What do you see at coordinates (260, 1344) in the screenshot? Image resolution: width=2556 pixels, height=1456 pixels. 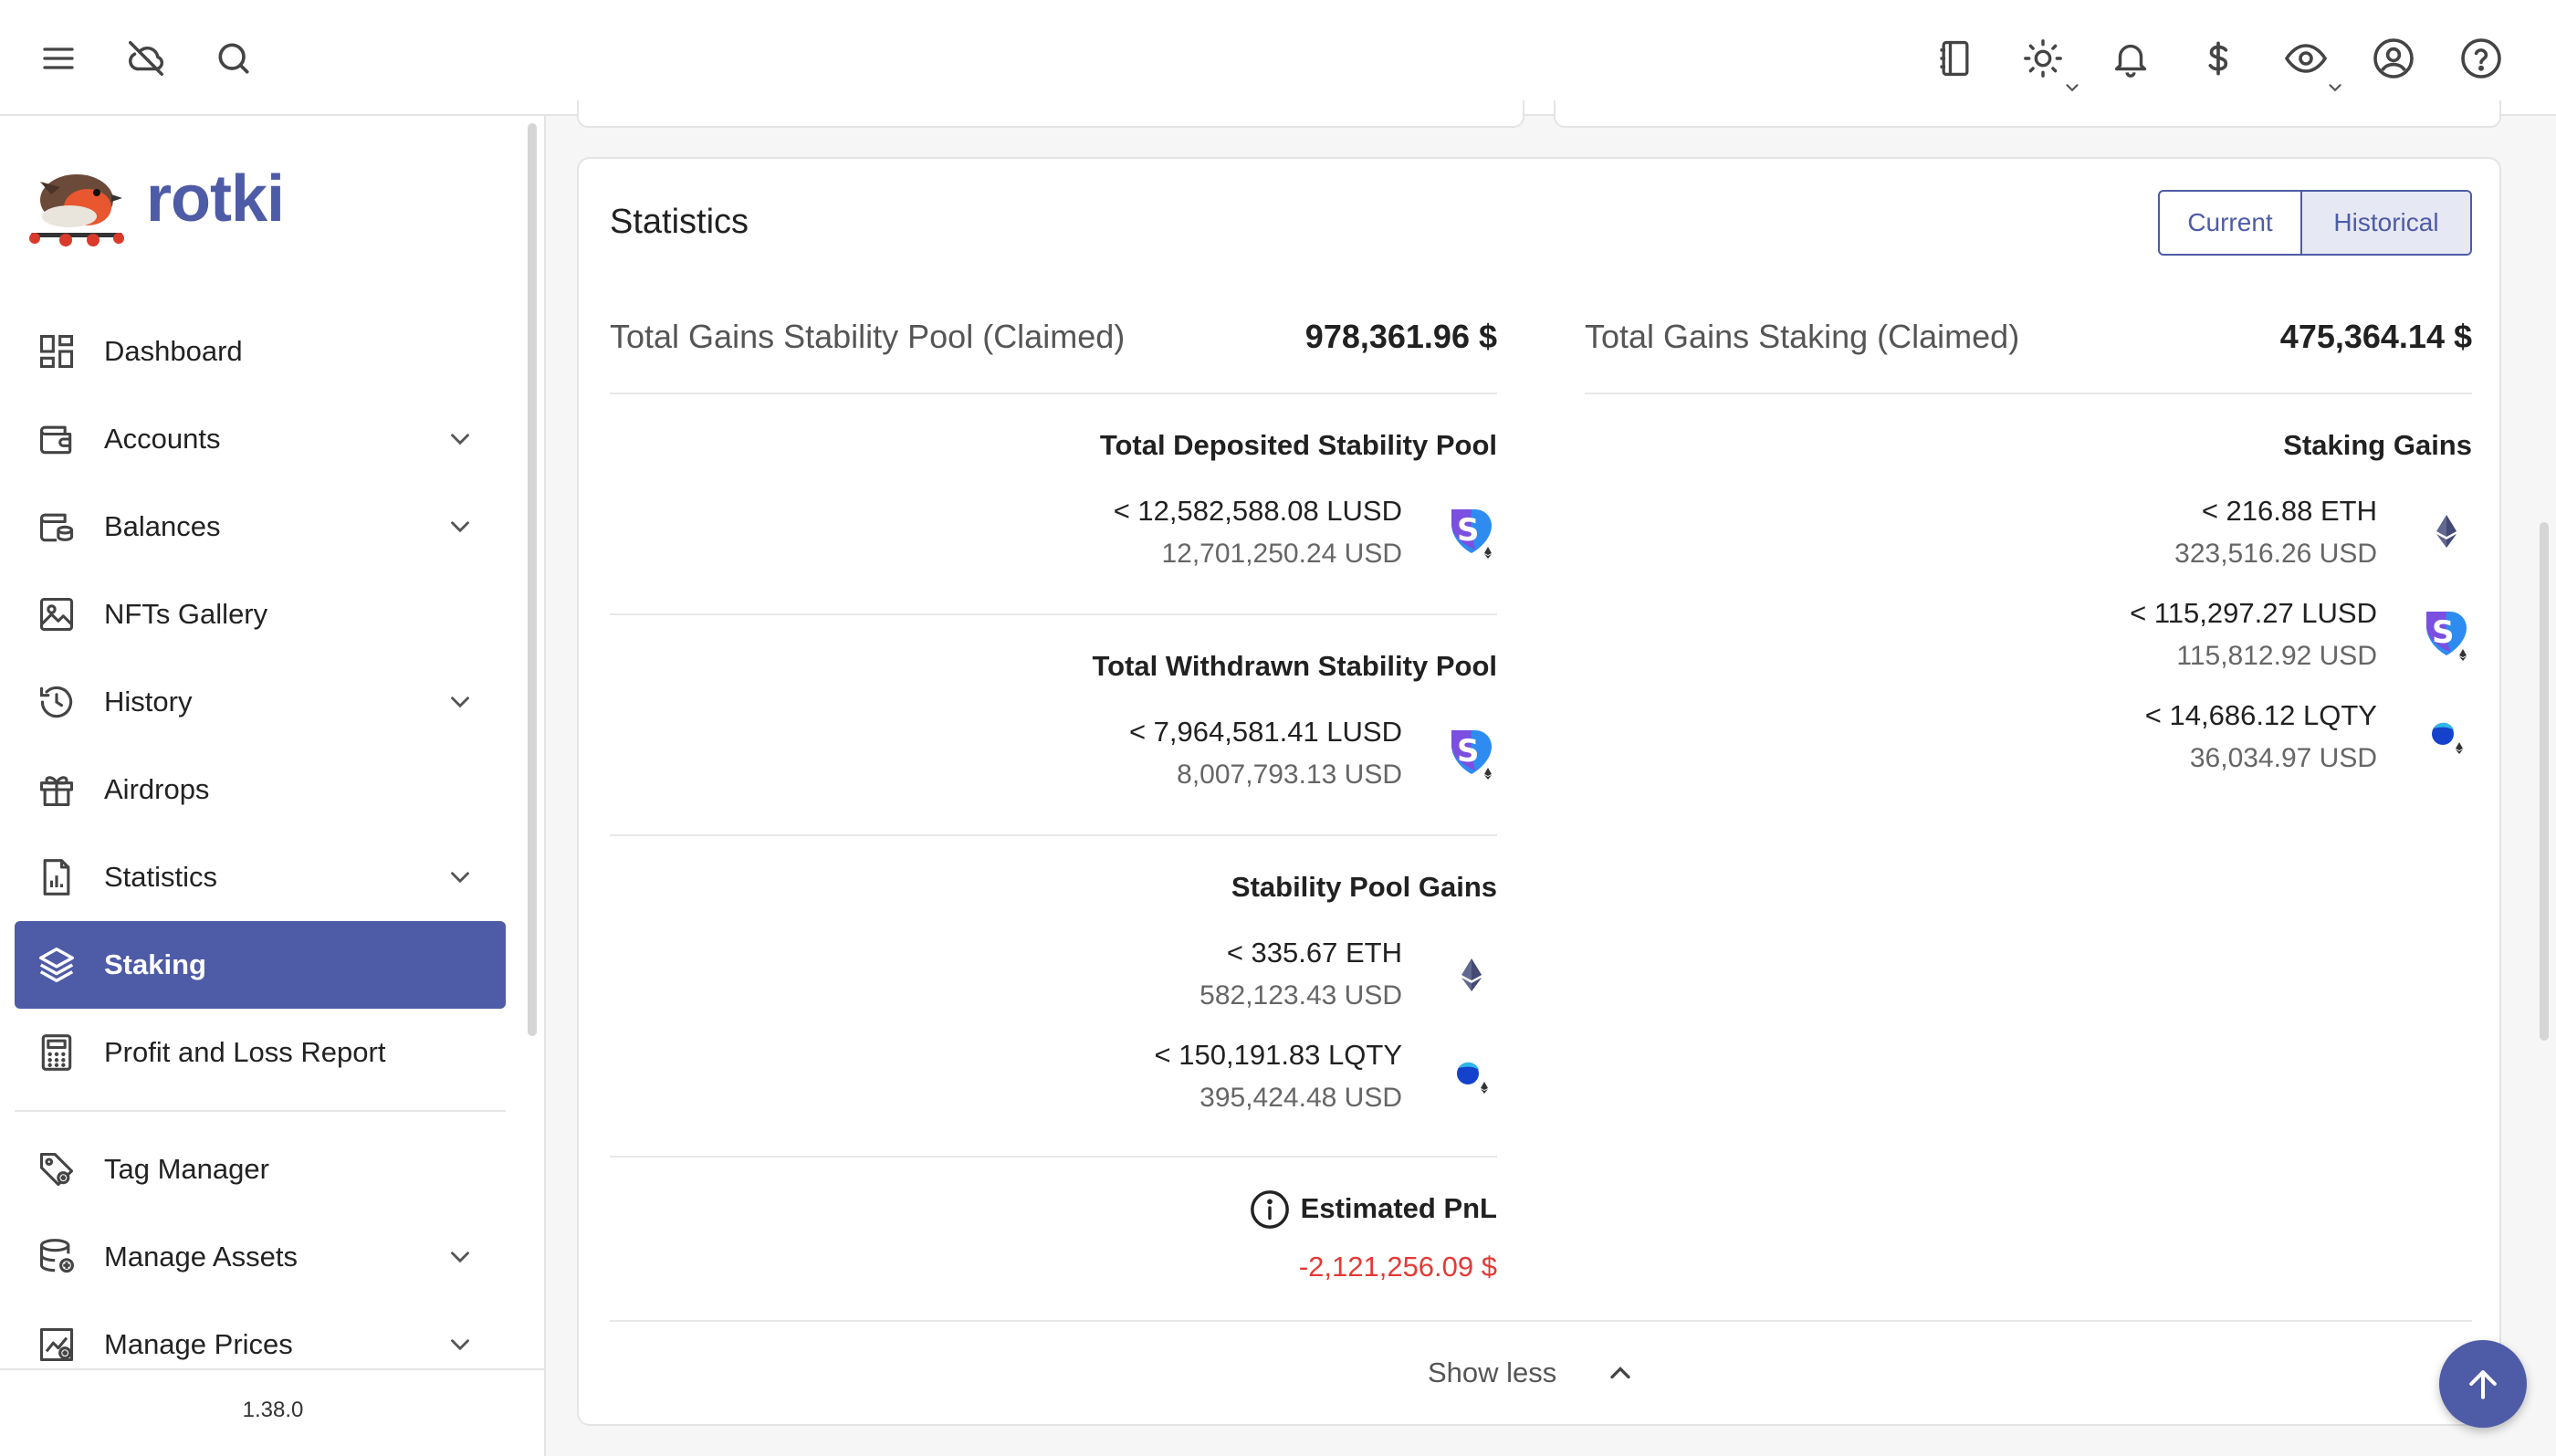 I see `sidebar-item-manage-prices: Manage Prices` at bounding box center [260, 1344].